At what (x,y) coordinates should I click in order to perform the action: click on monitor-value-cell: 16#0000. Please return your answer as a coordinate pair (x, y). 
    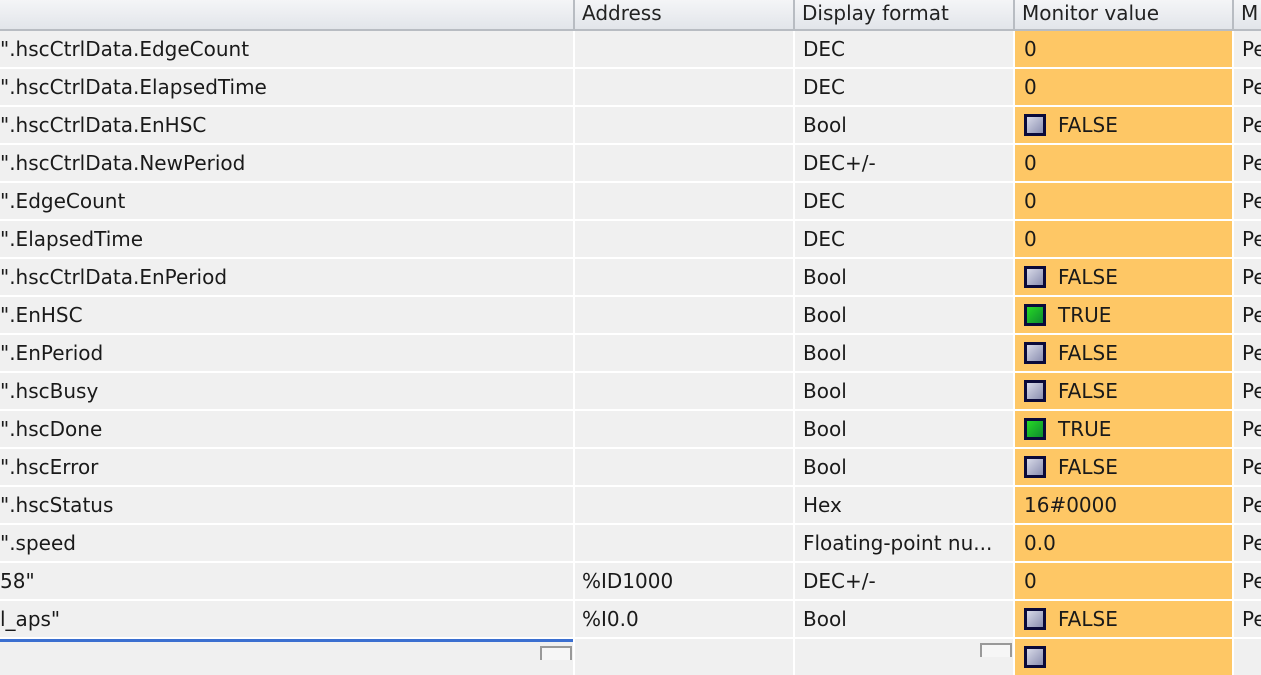
    Looking at the image, I should click on (1123, 505).